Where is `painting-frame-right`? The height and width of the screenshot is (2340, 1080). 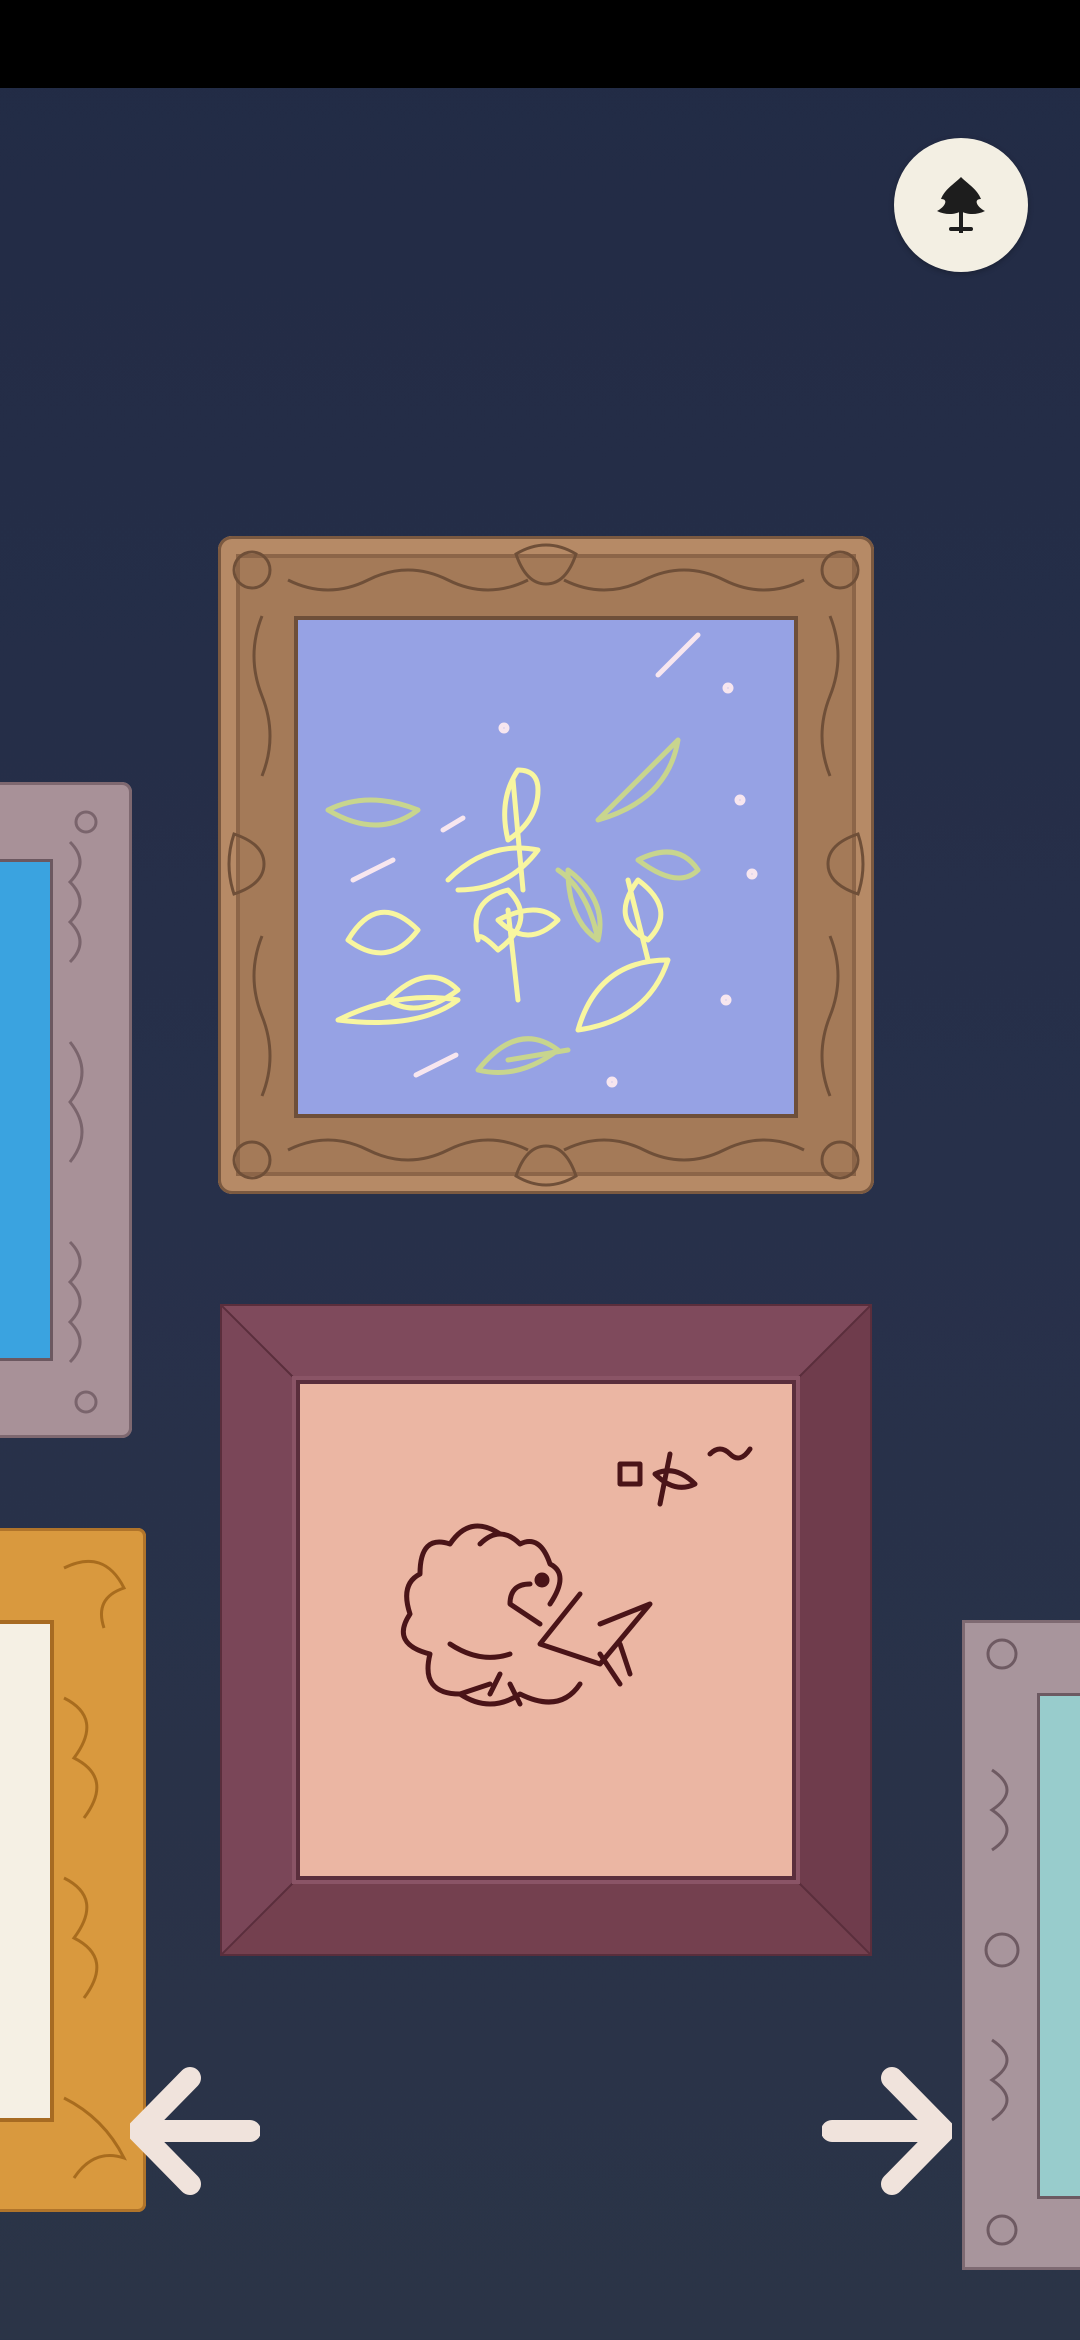
painting-frame-right is located at coordinates (1021, 1945).